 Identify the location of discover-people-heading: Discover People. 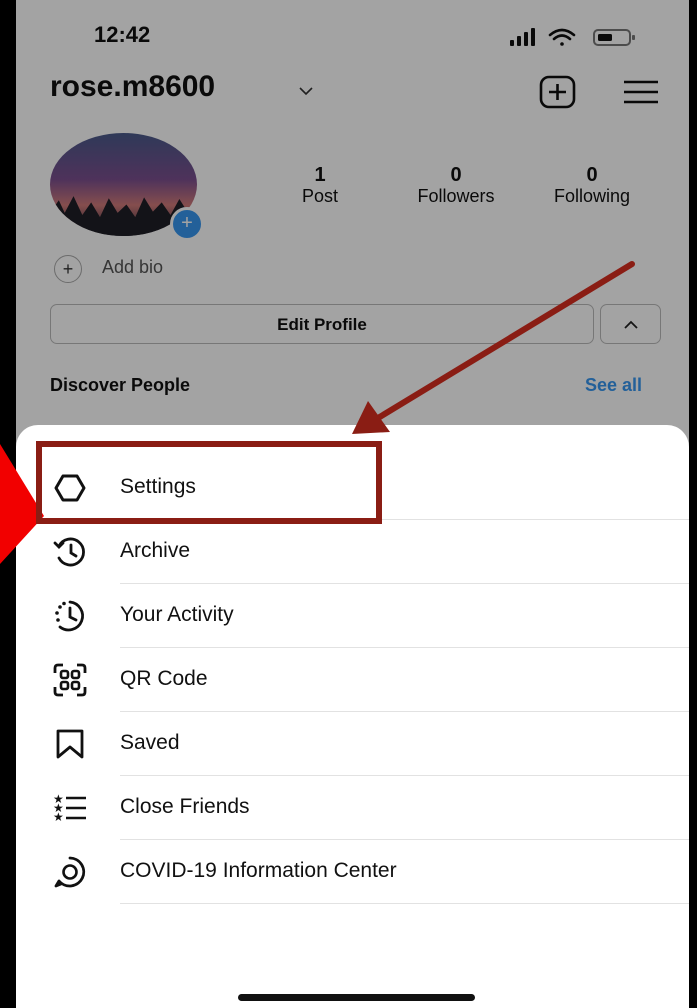
(120, 385).